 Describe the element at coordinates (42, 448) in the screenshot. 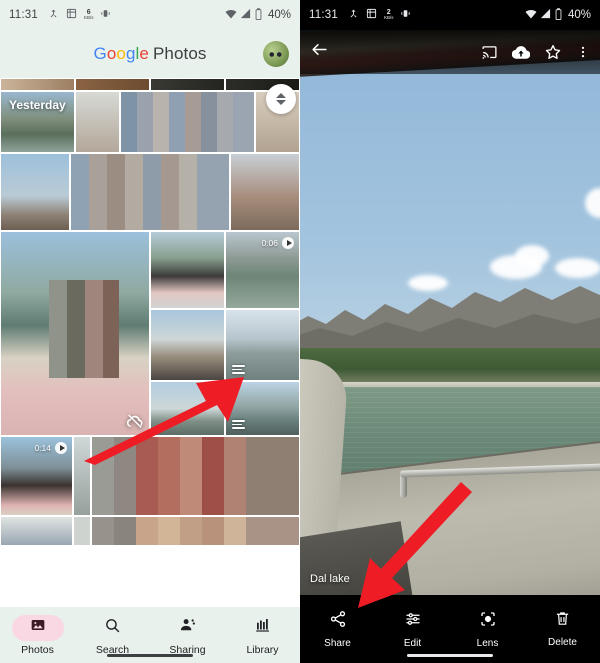

I see `video-duration-text: 0:14` at that location.